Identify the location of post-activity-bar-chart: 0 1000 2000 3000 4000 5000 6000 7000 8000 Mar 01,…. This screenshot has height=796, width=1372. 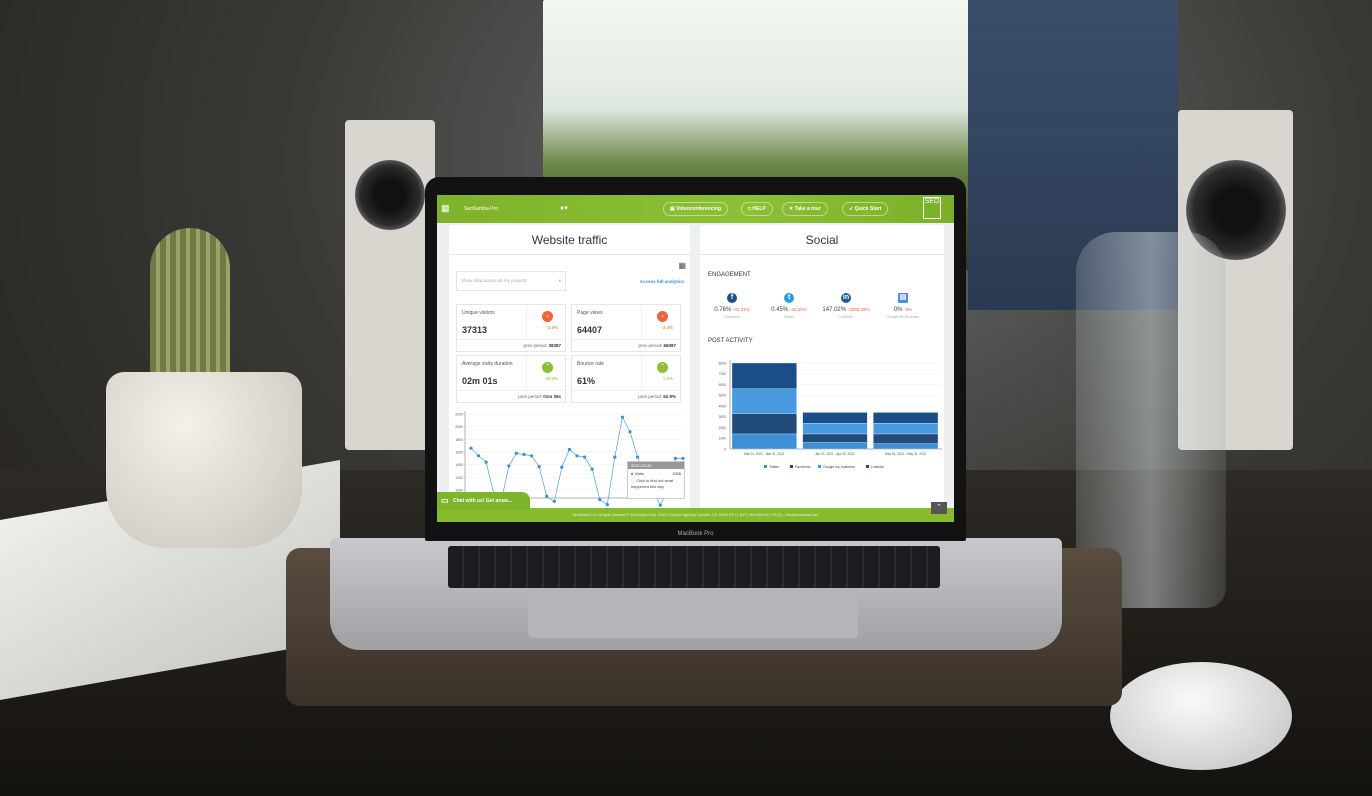
(830, 414).